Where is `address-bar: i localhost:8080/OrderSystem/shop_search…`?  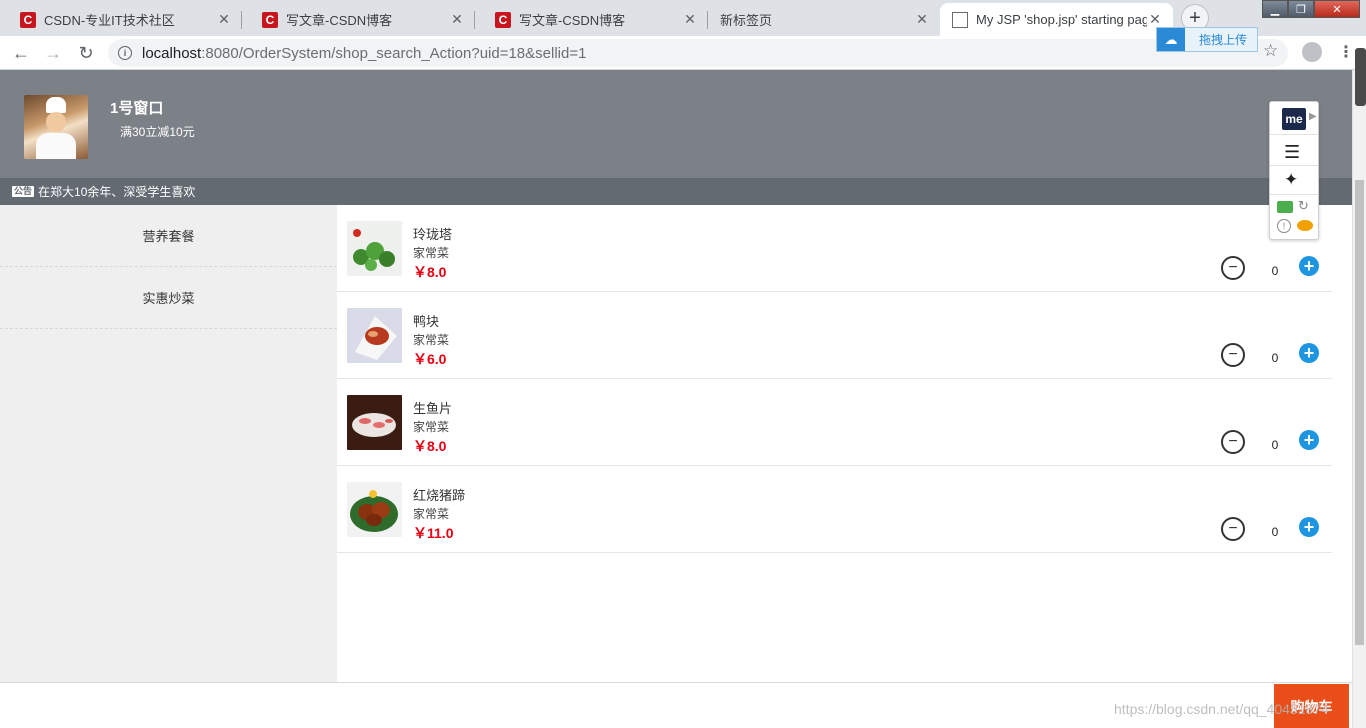
address-bar: i localhost:8080/OrderSystem/shop_search… is located at coordinates (698, 53).